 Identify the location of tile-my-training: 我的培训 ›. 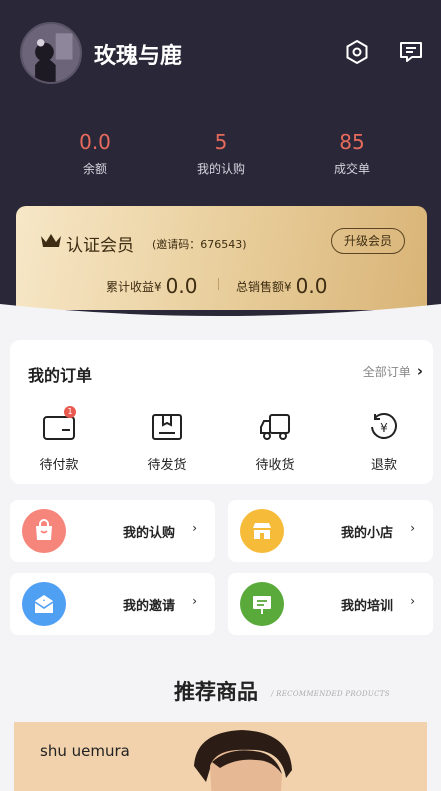
(330, 604).